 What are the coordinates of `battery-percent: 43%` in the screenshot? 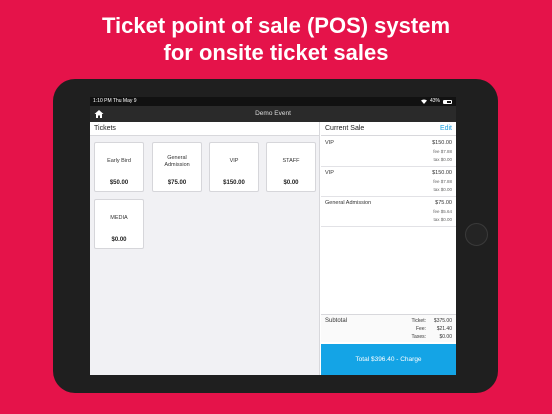 It's located at (434, 101).